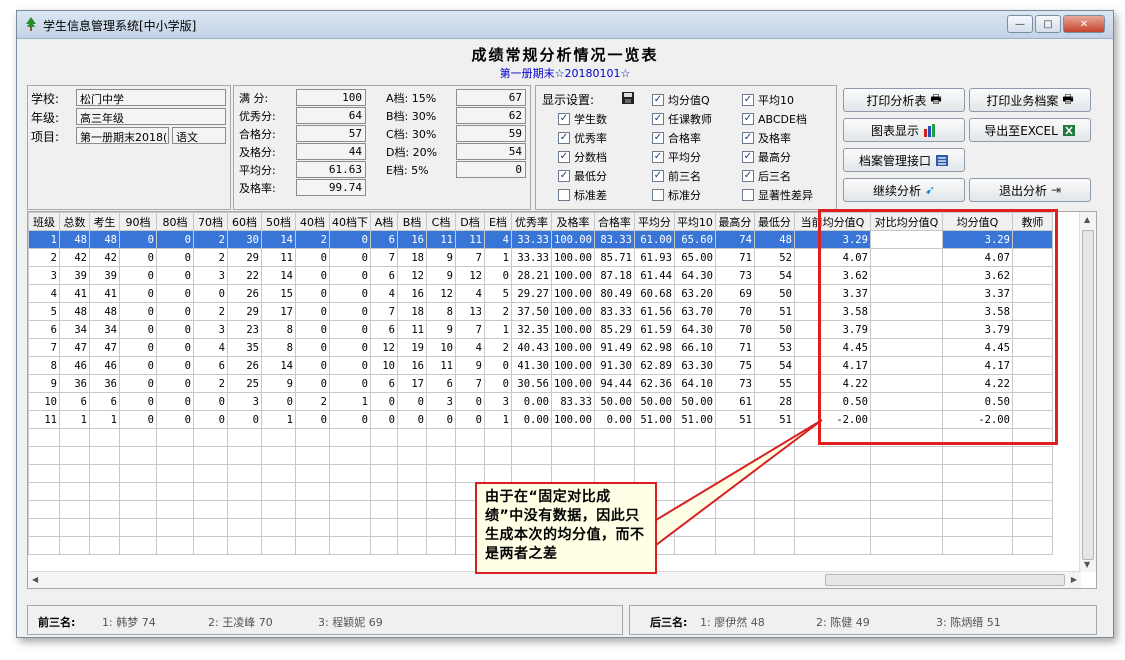 The image size is (1125, 660). I want to click on column-header: 班级, so click(44, 221).